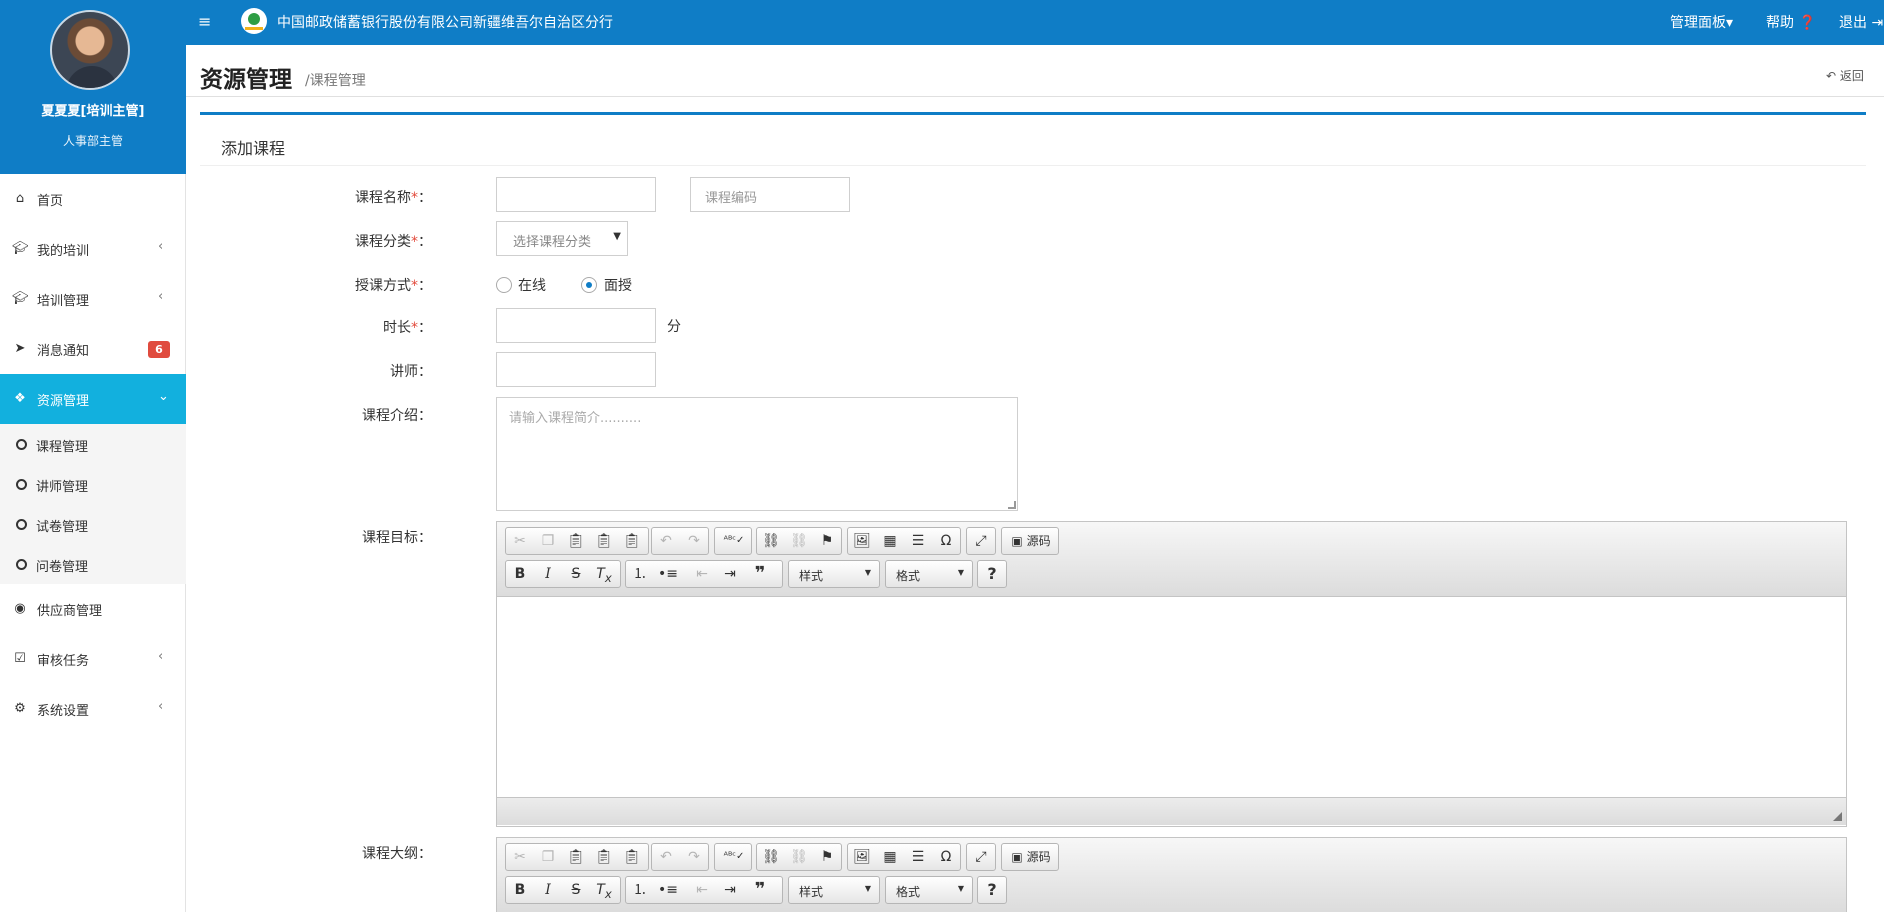 The height and width of the screenshot is (912, 1884). I want to click on teacher-input, so click(576, 369).